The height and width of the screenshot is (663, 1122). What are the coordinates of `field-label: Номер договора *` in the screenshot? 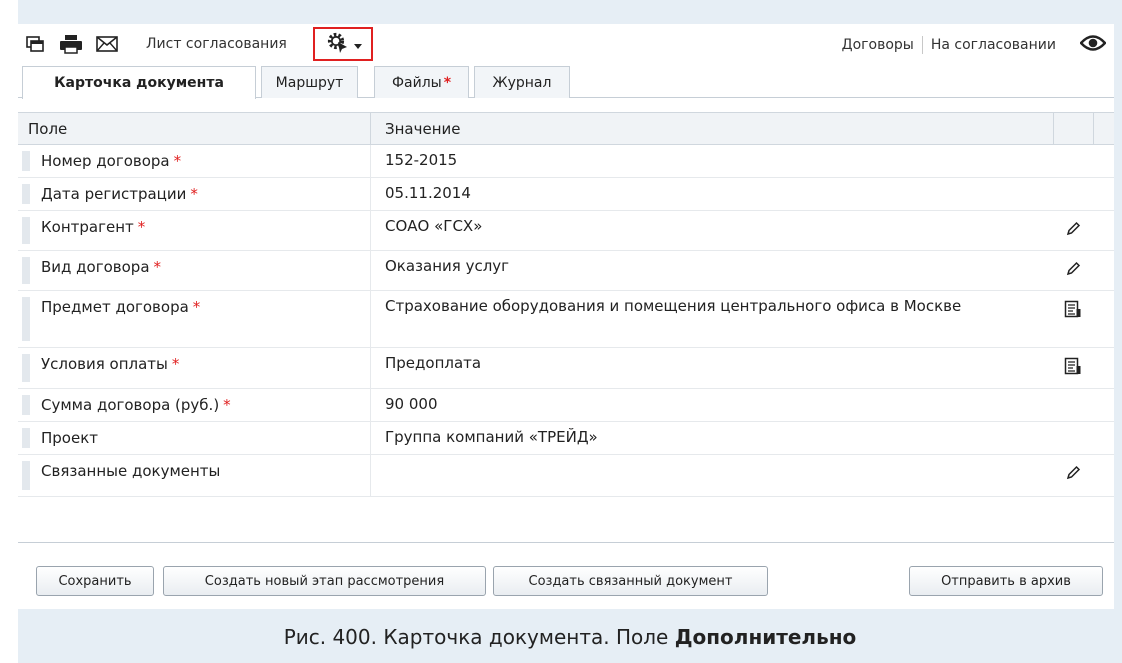 It's located at (111, 161).